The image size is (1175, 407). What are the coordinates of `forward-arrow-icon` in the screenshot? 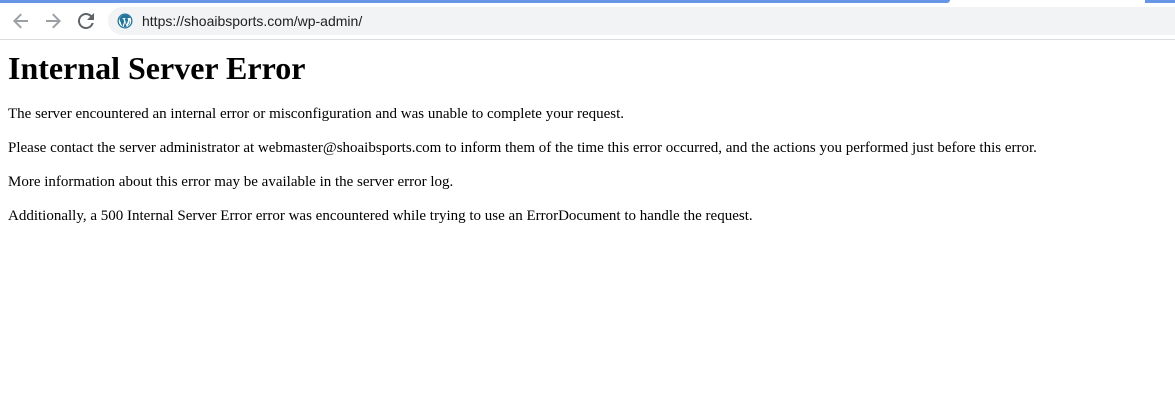 It's located at (53, 21).